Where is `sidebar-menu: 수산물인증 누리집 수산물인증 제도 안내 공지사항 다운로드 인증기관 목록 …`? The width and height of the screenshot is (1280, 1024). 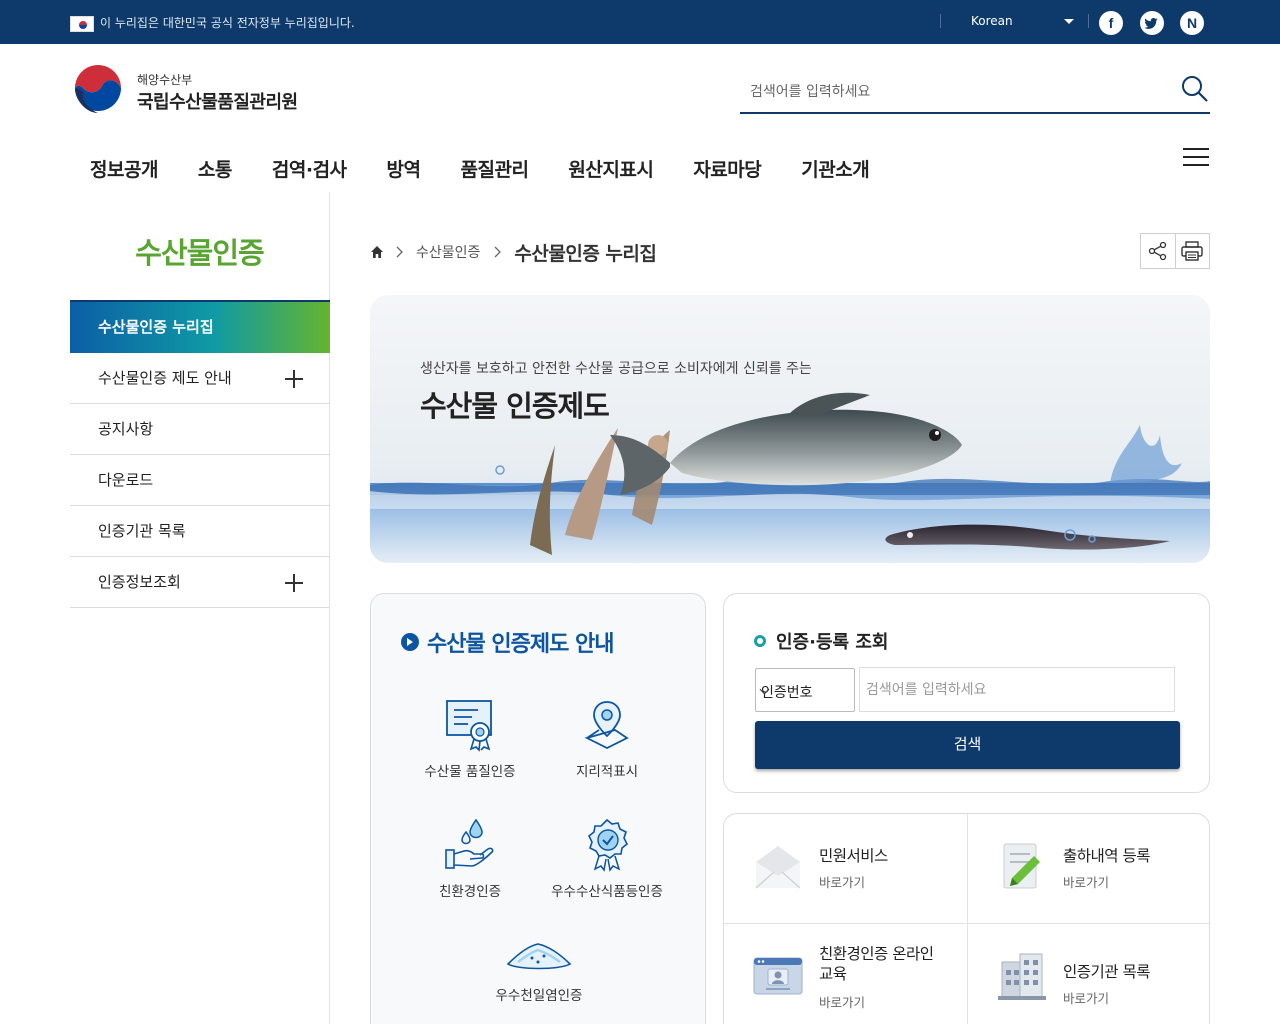 sidebar-menu: 수산물인증 누리집 수산물인증 제도 안내 공지사항 다운로드 인증기관 목록 … is located at coordinates (200, 454).